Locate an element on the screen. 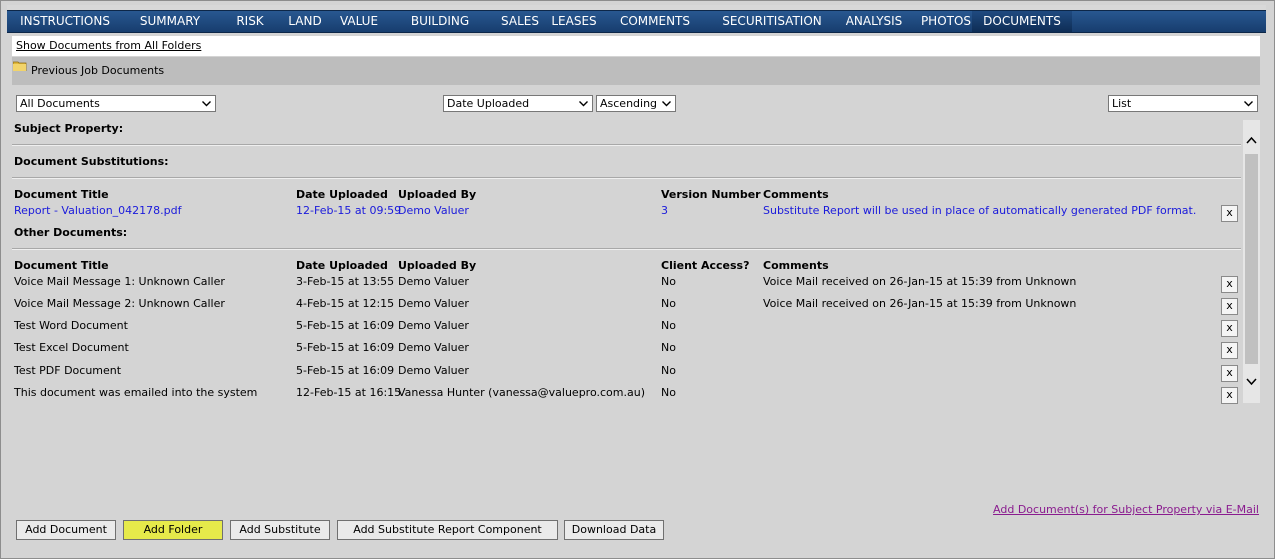 The height and width of the screenshot is (559, 1275). folder-icon is located at coordinates (20, 66).